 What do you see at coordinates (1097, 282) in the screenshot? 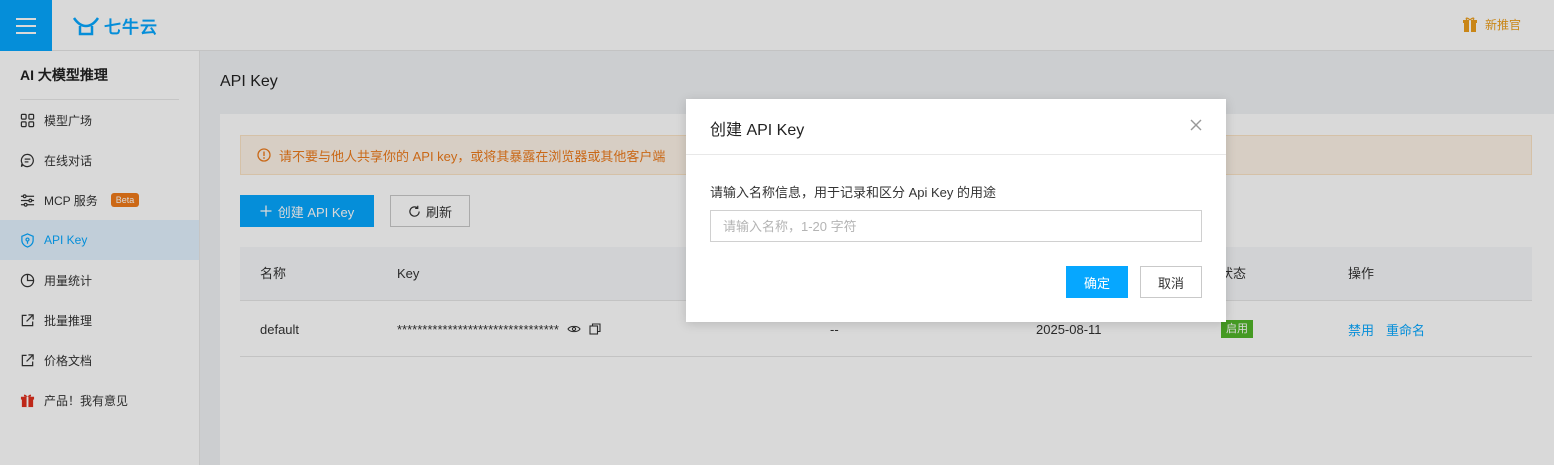
I see `confirm-button: 确定` at bounding box center [1097, 282].